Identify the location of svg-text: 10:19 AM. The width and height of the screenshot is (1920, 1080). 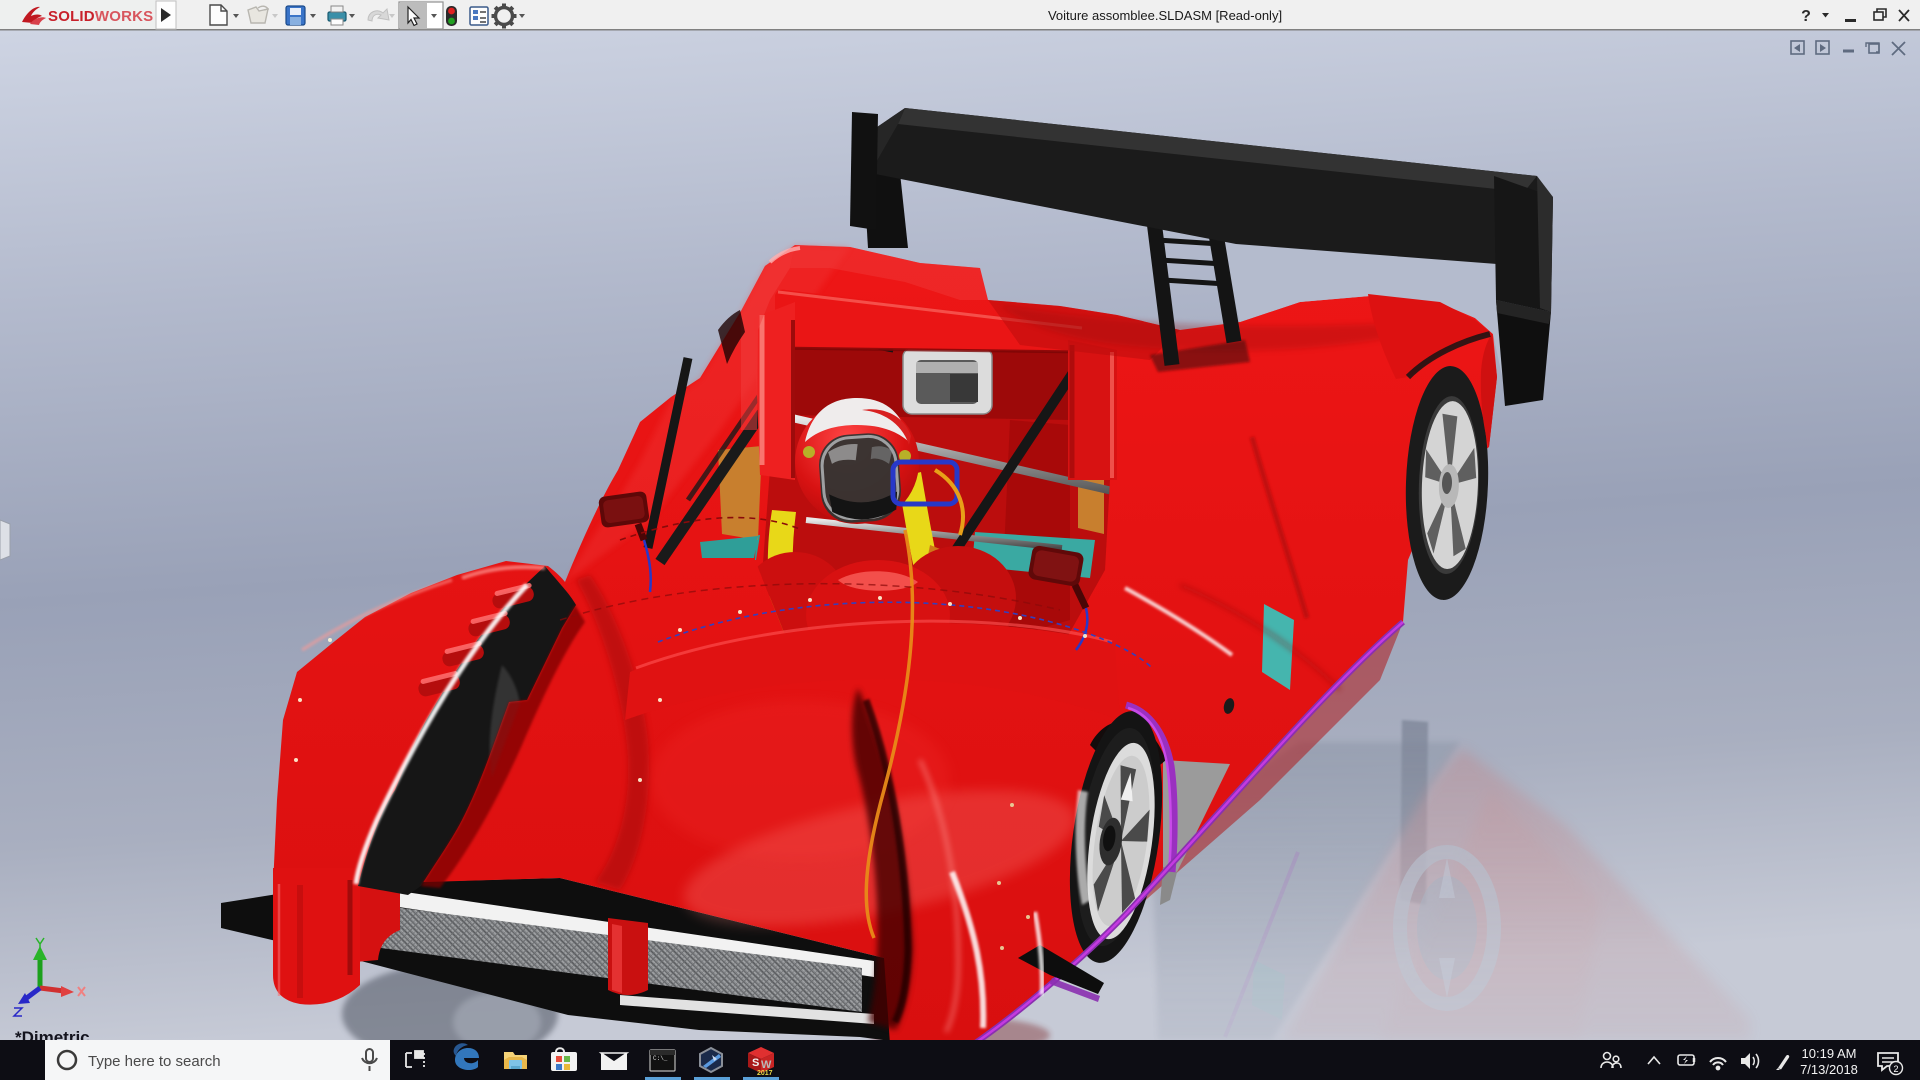
(1829, 1053).